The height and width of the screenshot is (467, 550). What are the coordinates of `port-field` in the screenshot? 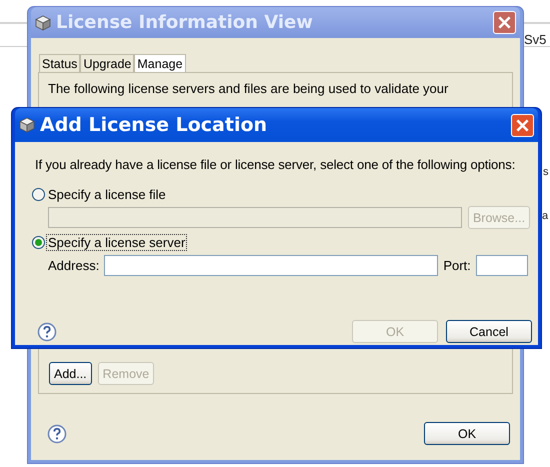 It's located at (502, 265).